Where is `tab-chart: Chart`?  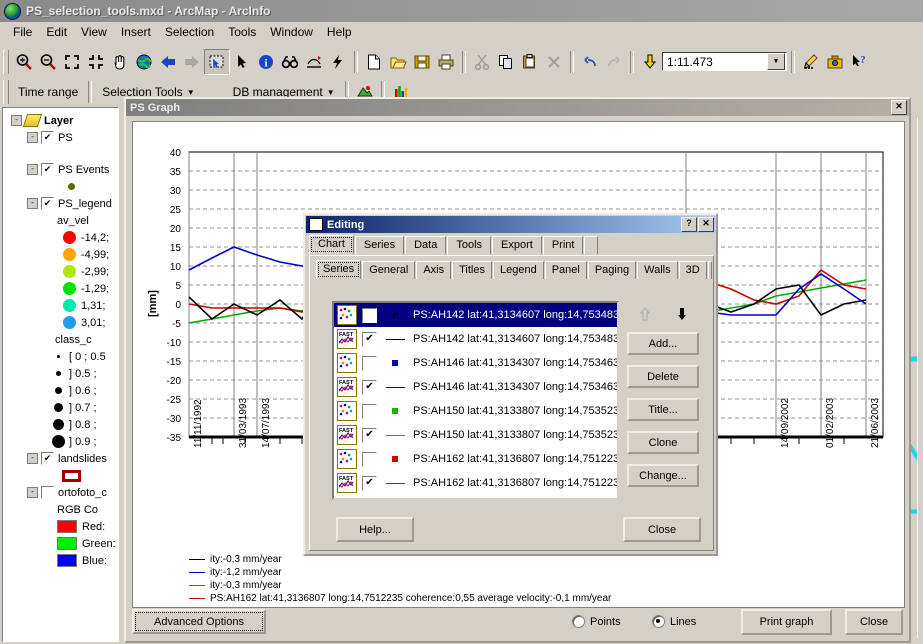
tab-chart: Chart is located at coordinates (331, 244).